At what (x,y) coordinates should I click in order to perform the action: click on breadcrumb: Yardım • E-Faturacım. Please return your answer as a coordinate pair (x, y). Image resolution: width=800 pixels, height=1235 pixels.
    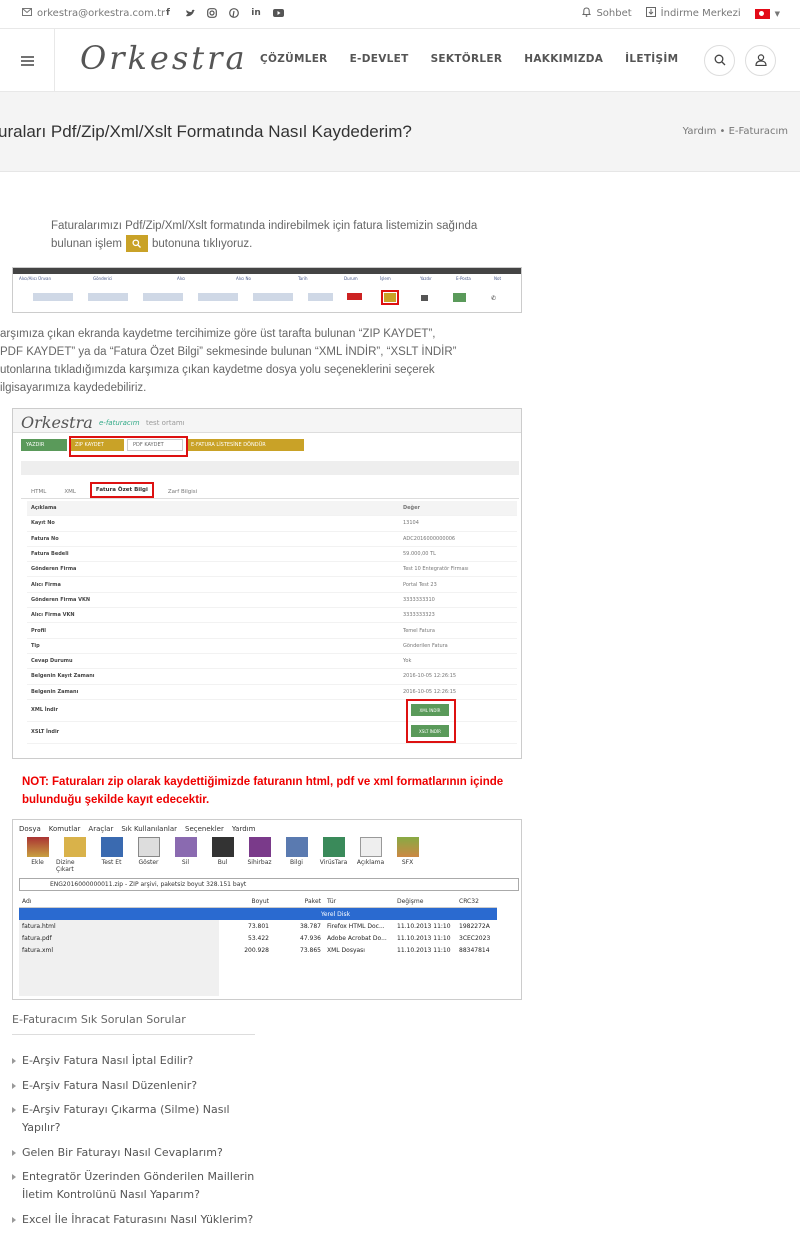
    Looking at the image, I should click on (735, 131).